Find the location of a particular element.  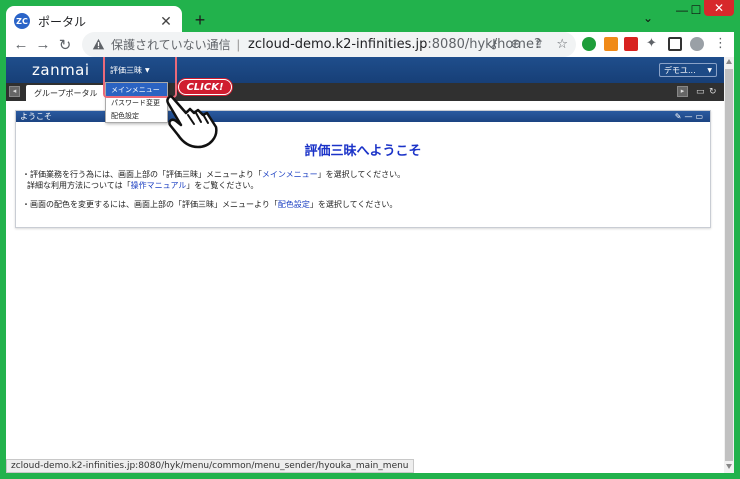

sidepanel-icon is located at coordinates (675, 44).